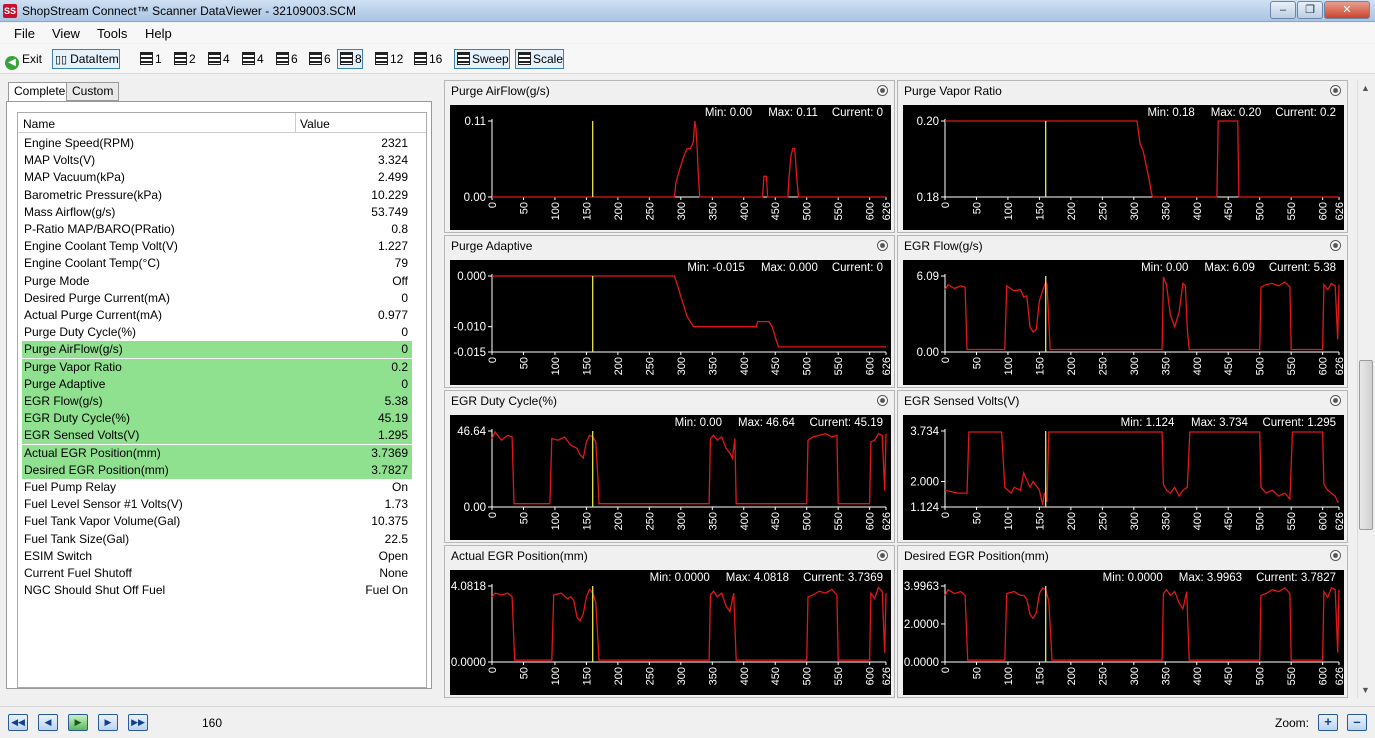 The width and height of the screenshot is (1375, 738). Describe the element at coordinates (924, 432) in the screenshot. I see `y-tick-label: 3.734` at that location.